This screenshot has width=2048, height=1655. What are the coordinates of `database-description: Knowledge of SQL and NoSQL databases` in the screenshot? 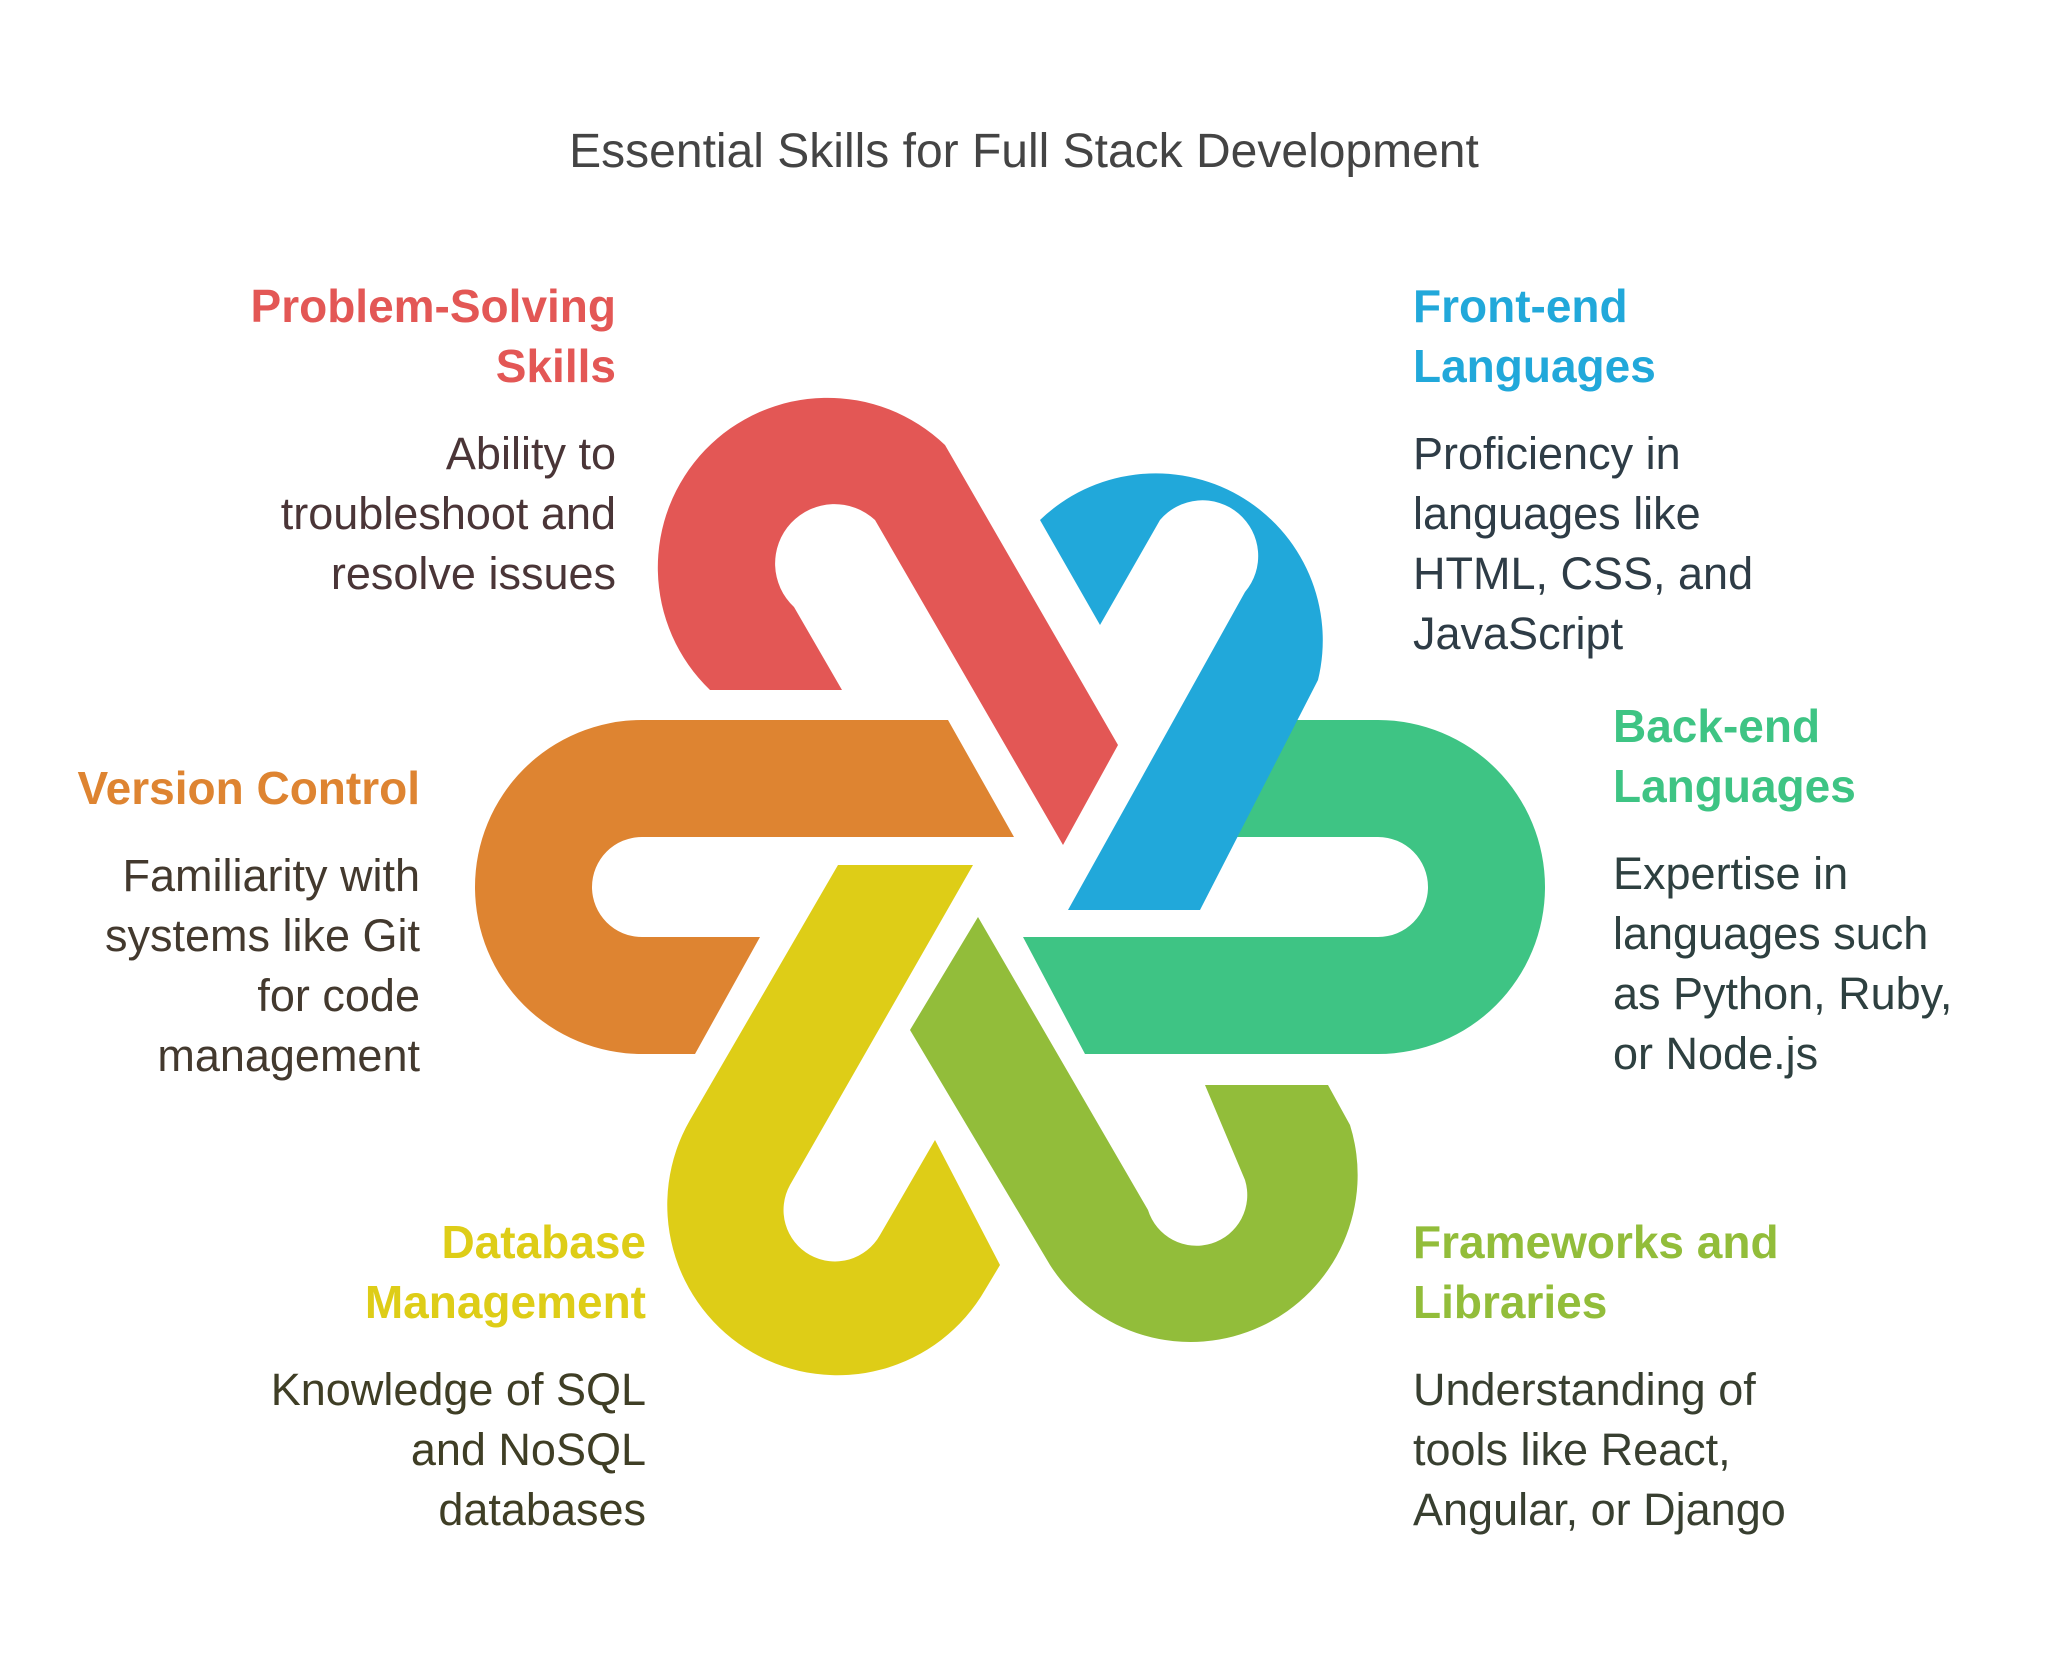 It's located at (458, 1449).